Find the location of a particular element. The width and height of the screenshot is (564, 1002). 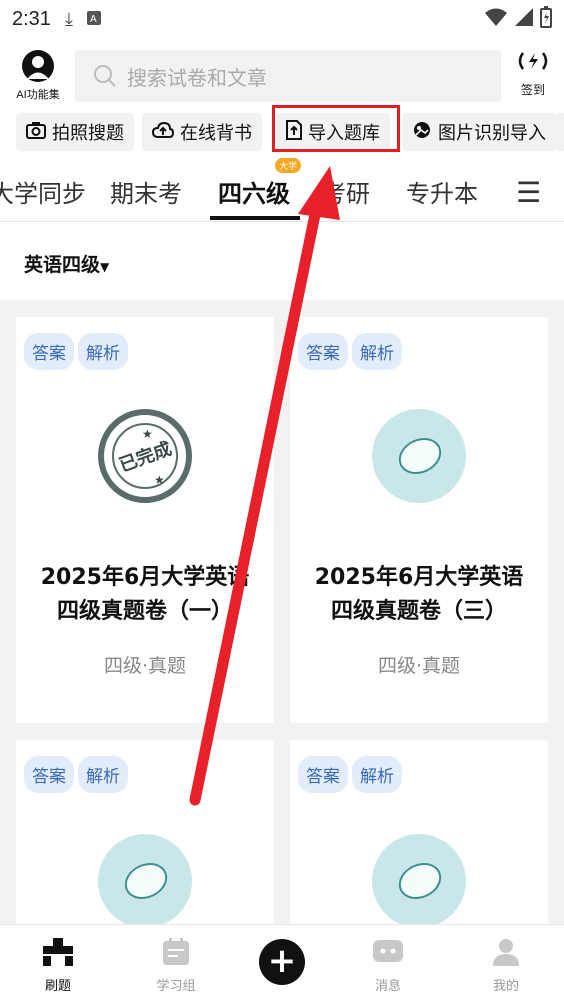

nav-practice: 刷题 is located at coordinates (58, 964).